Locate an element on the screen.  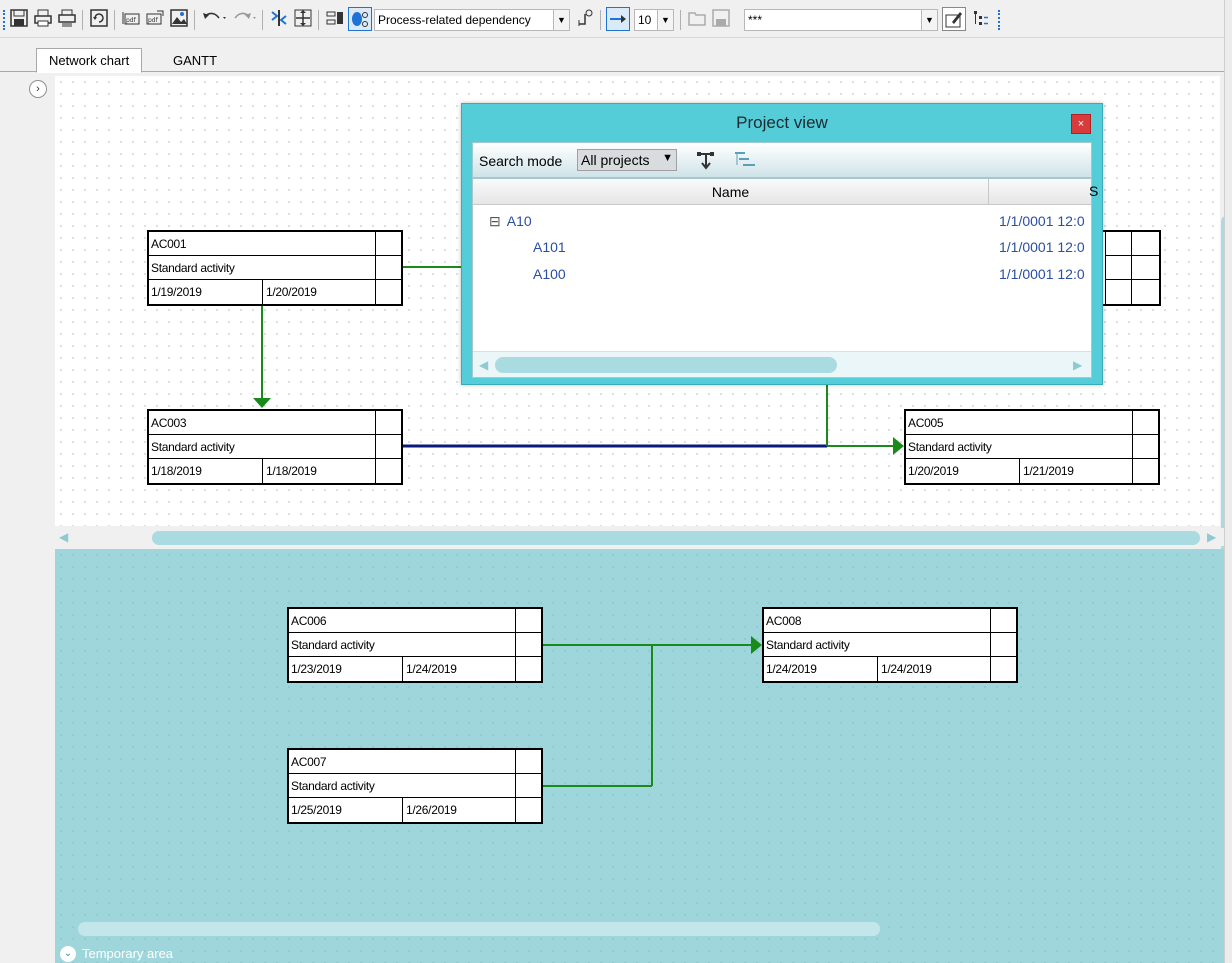
temporary-area-toggle: ⌄ Temporary area is located at coordinates (116, 953).